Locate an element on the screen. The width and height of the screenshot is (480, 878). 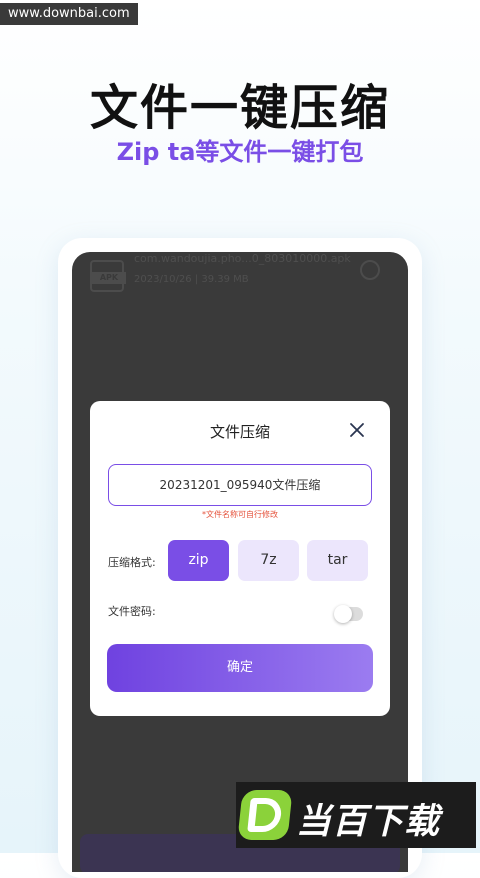
logo-mark-icon is located at coordinates (265, 815).